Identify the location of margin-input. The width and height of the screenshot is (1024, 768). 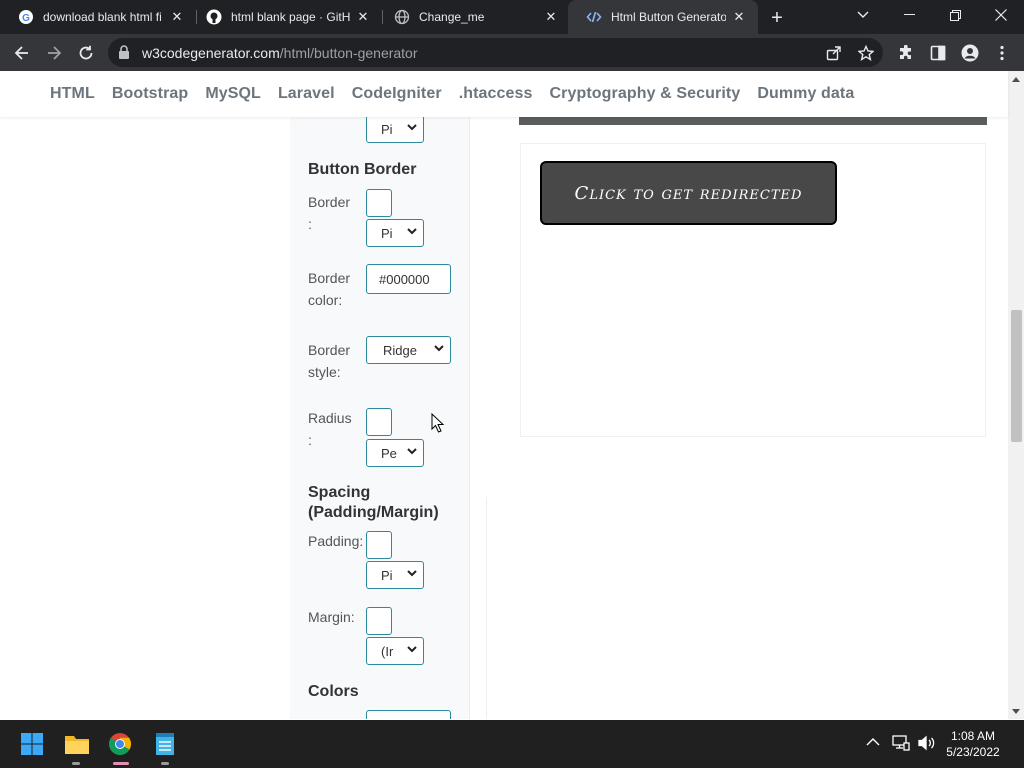
(379, 621).